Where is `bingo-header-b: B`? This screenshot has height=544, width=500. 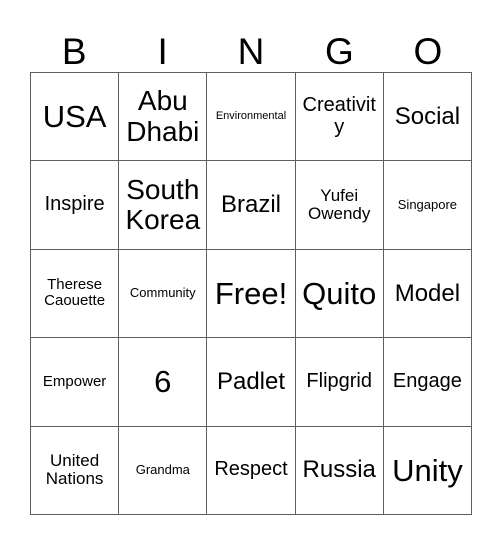
bingo-header-b: B is located at coordinates (74, 36).